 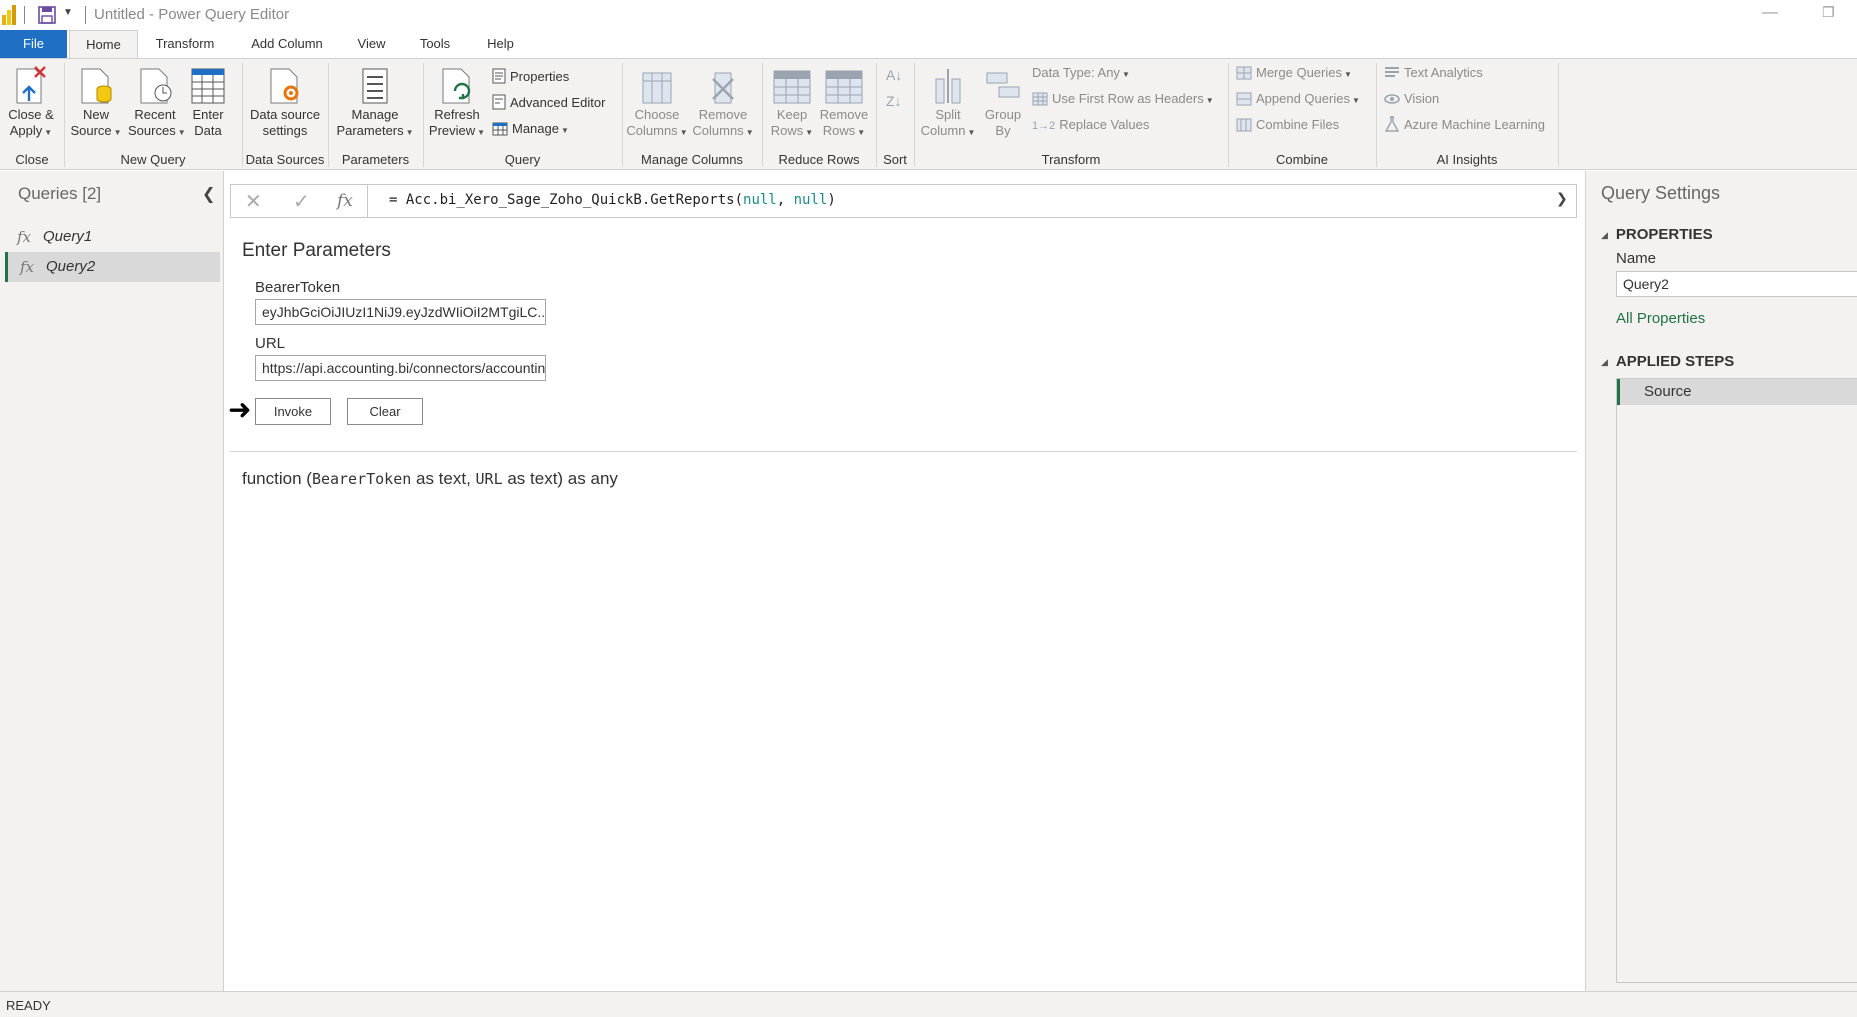 I want to click on query-item-query1: fx Query1, so click(x=112, y=237).